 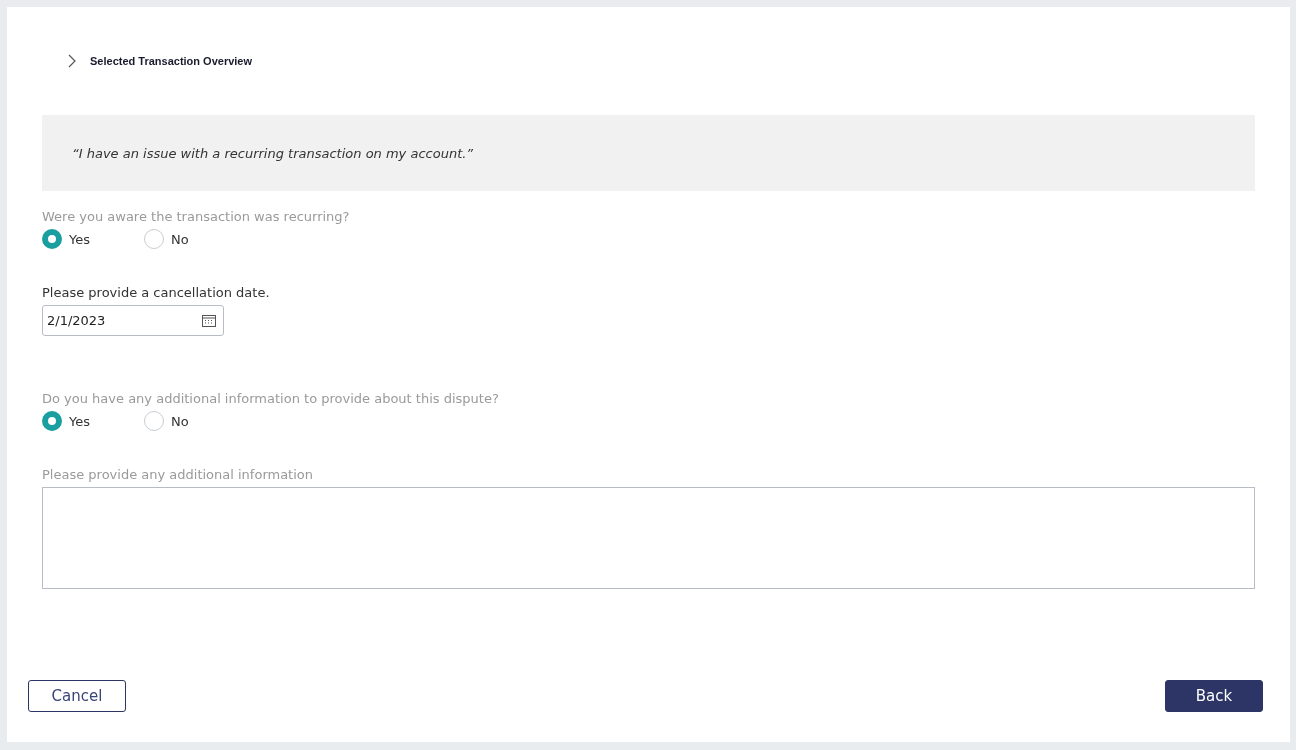 What do you see at coordinates (196, 216) in the screenshot?
I see `field-label: Were you aware the transaction was recurring?` at bounding box center [196, 216].